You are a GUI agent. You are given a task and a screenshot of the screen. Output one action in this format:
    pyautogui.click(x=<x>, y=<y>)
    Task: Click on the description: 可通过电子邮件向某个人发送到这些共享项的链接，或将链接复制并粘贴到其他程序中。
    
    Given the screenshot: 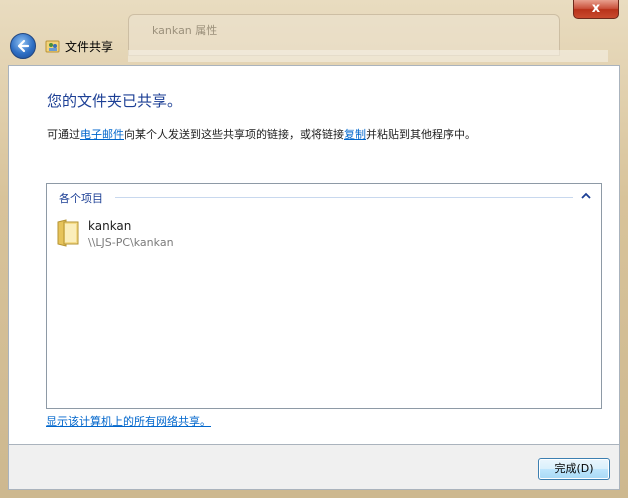 What is the action you would take?
    pyautogui.click(x=261, y=134)
    